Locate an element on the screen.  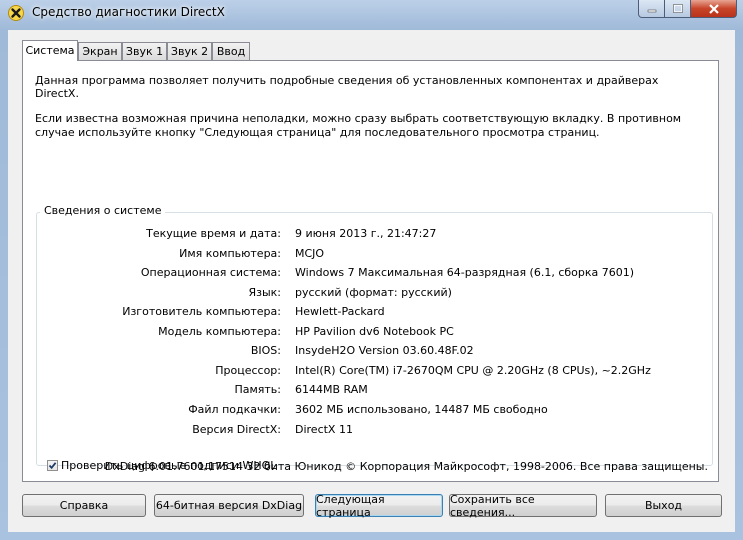
minimize-button is located at coordinates (651, 9).